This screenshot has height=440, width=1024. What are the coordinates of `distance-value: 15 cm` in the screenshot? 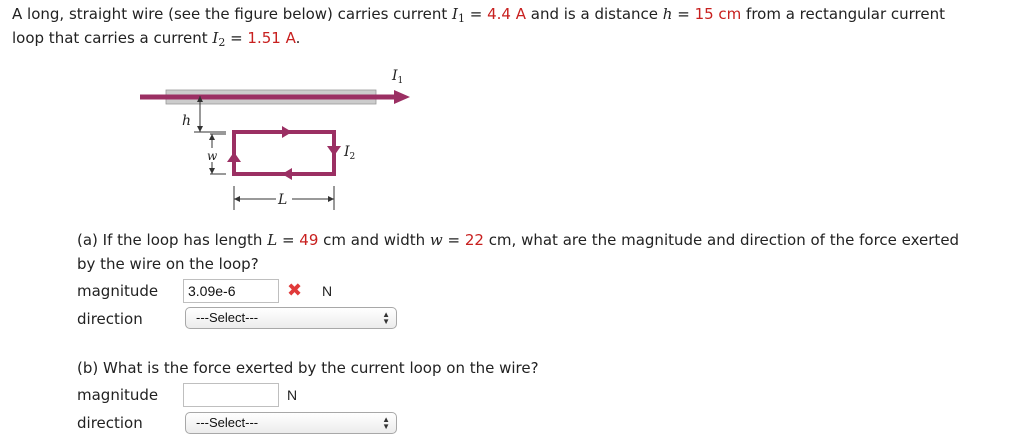 It's located at (718, 14).